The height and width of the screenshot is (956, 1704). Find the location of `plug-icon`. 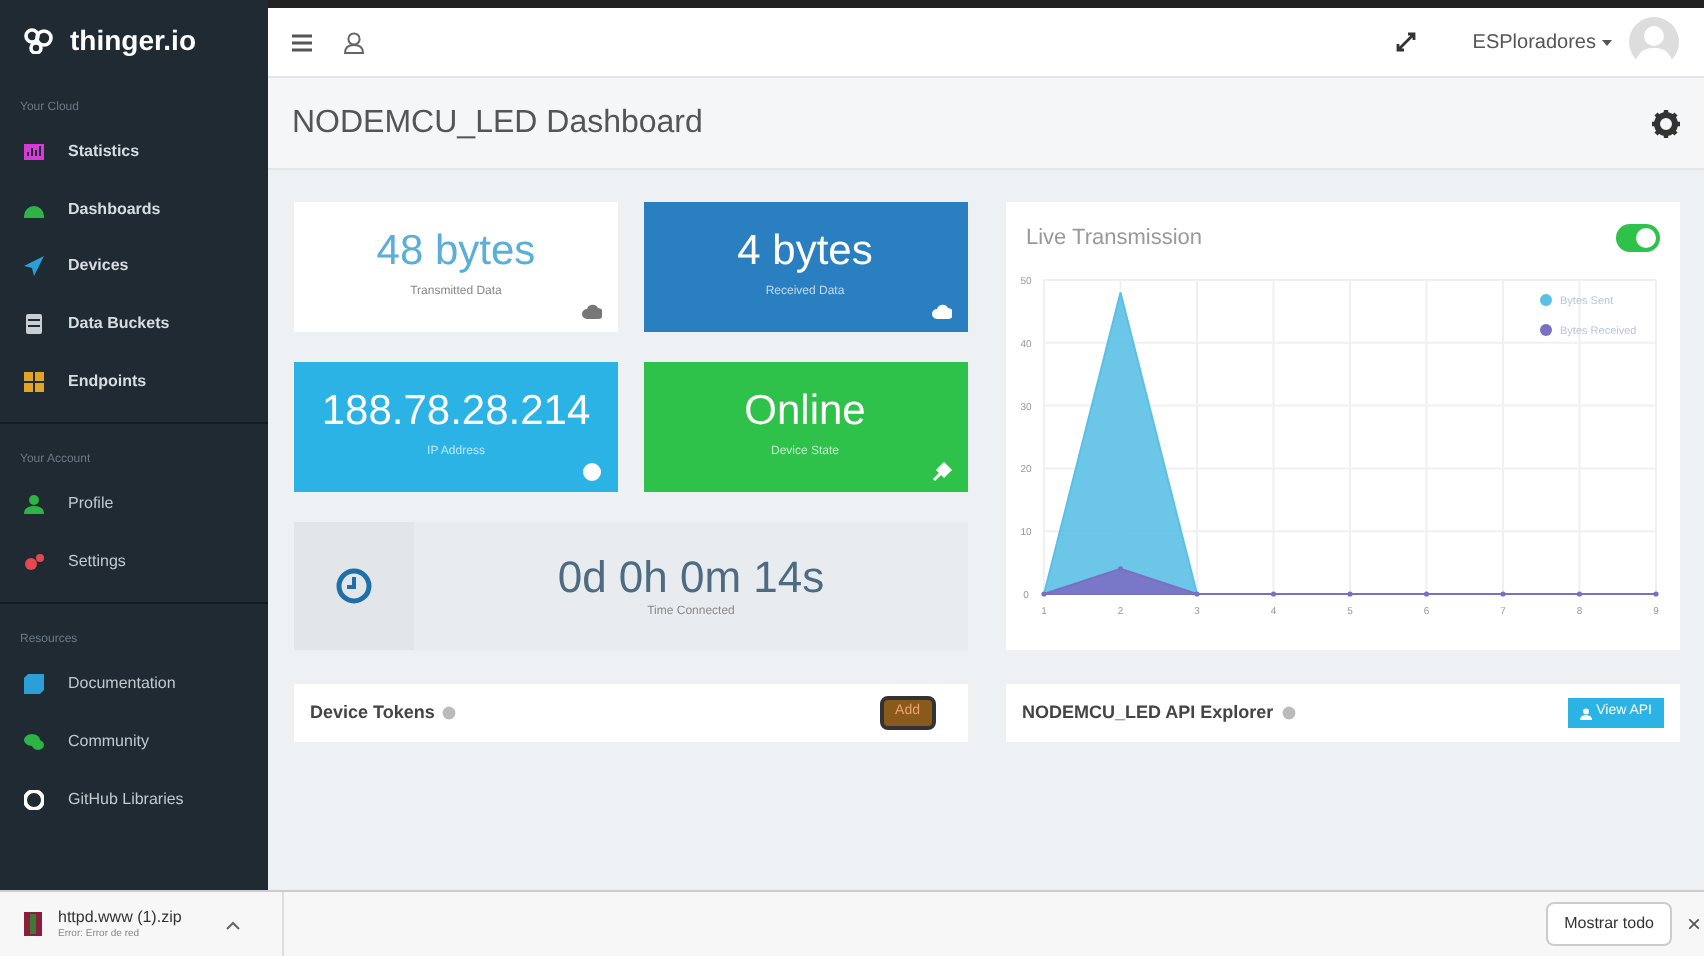

plug-icon is located at coordinates (941, 472).